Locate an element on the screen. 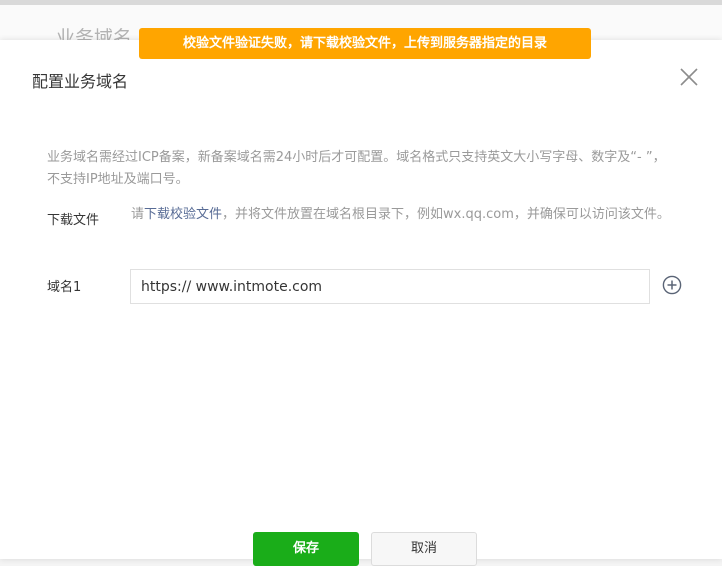 The width and height of the screenshot is (722, 566). download-verification-file-link: 下载校验文件 is located at coordinates (183, 214).